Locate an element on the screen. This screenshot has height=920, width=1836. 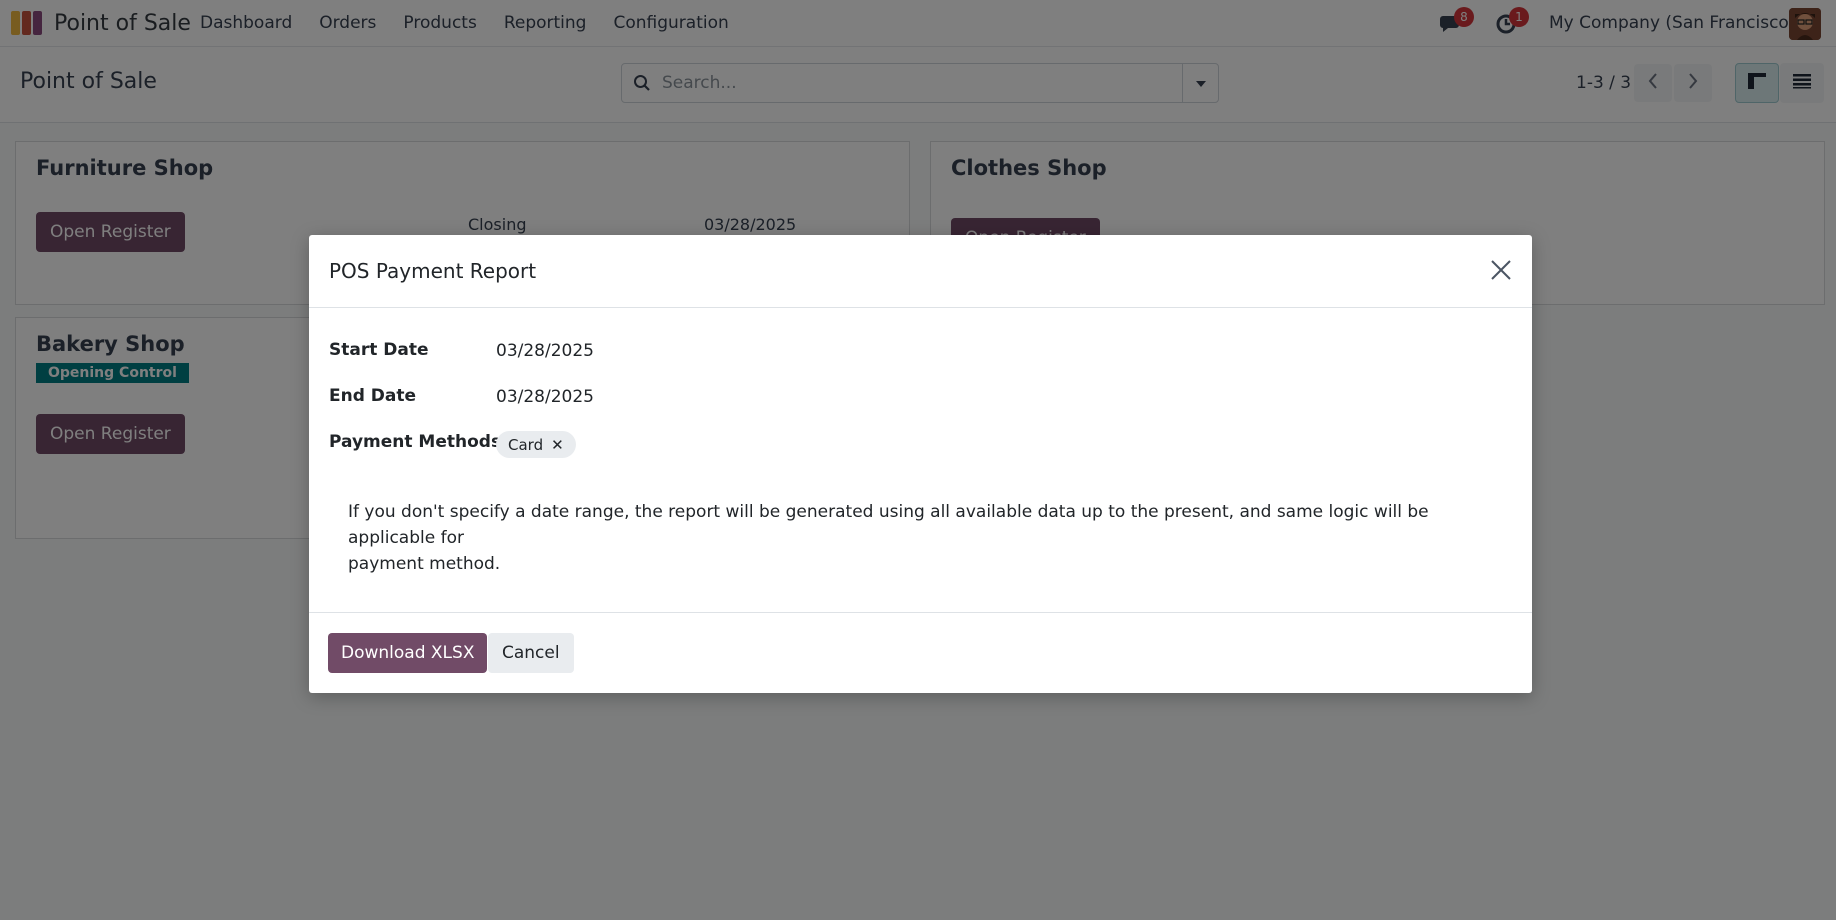
cancel-button: Cancel is located at coordinates (531, 653).